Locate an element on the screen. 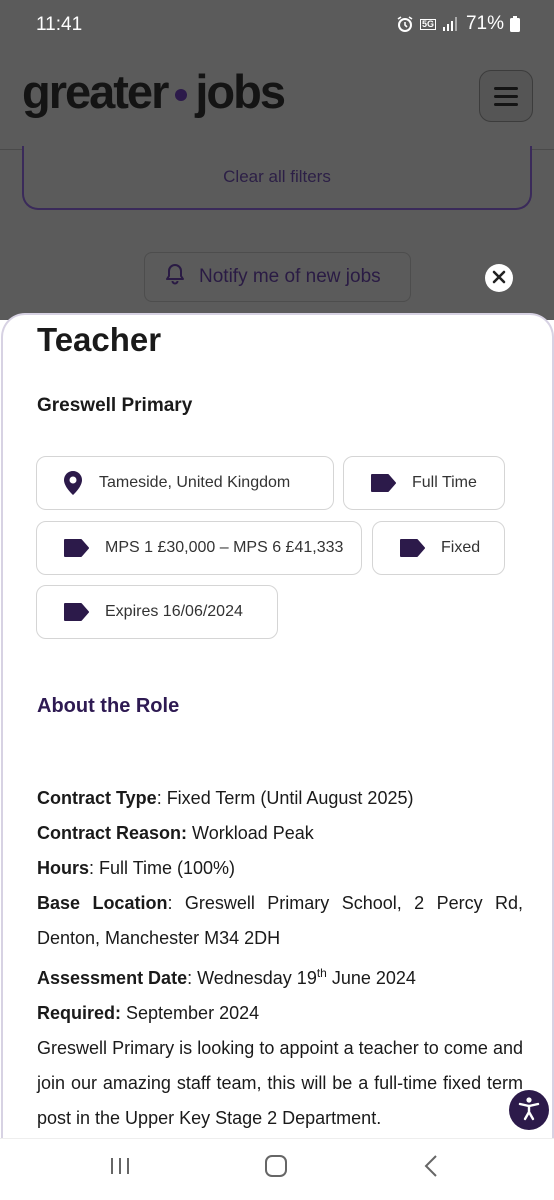 The width and height of the screenshot is (554, 1200). signal-icon is located at coordinates (451, 24).